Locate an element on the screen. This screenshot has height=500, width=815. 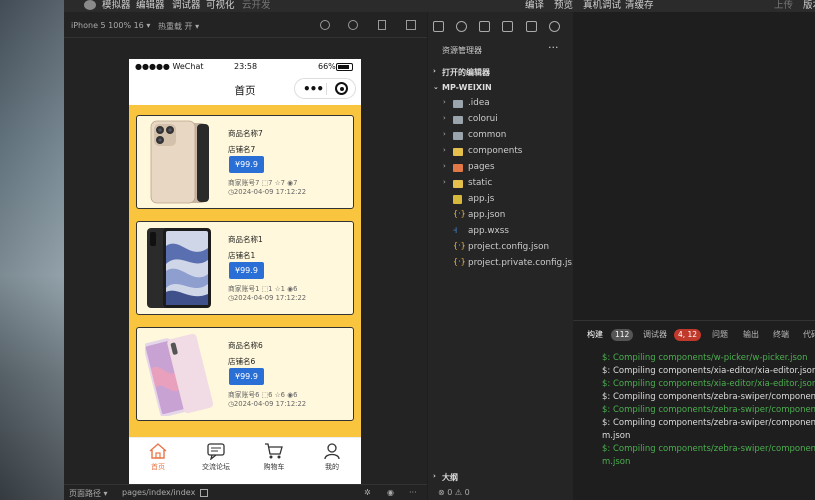
phone-gold-icon is located at coordinates (179, 162).